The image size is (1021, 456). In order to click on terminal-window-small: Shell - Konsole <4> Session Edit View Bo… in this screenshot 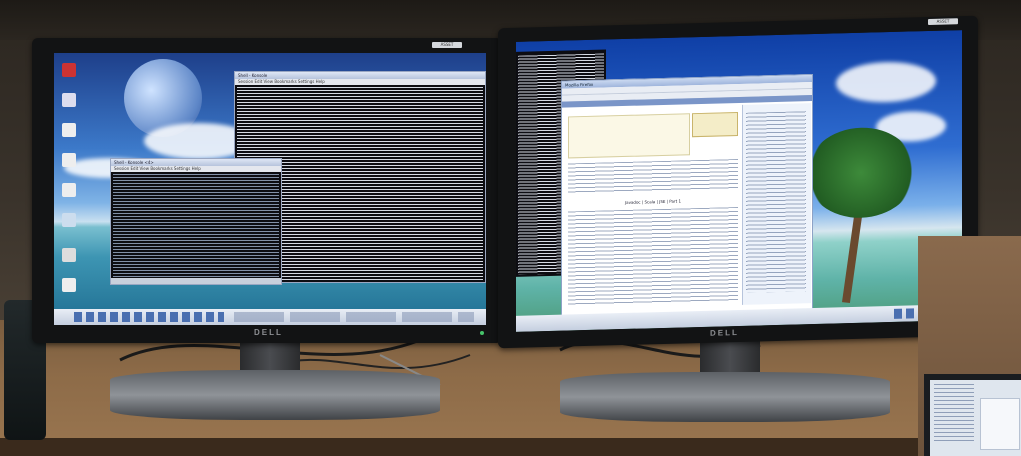, I will do `click(196, 221)`.